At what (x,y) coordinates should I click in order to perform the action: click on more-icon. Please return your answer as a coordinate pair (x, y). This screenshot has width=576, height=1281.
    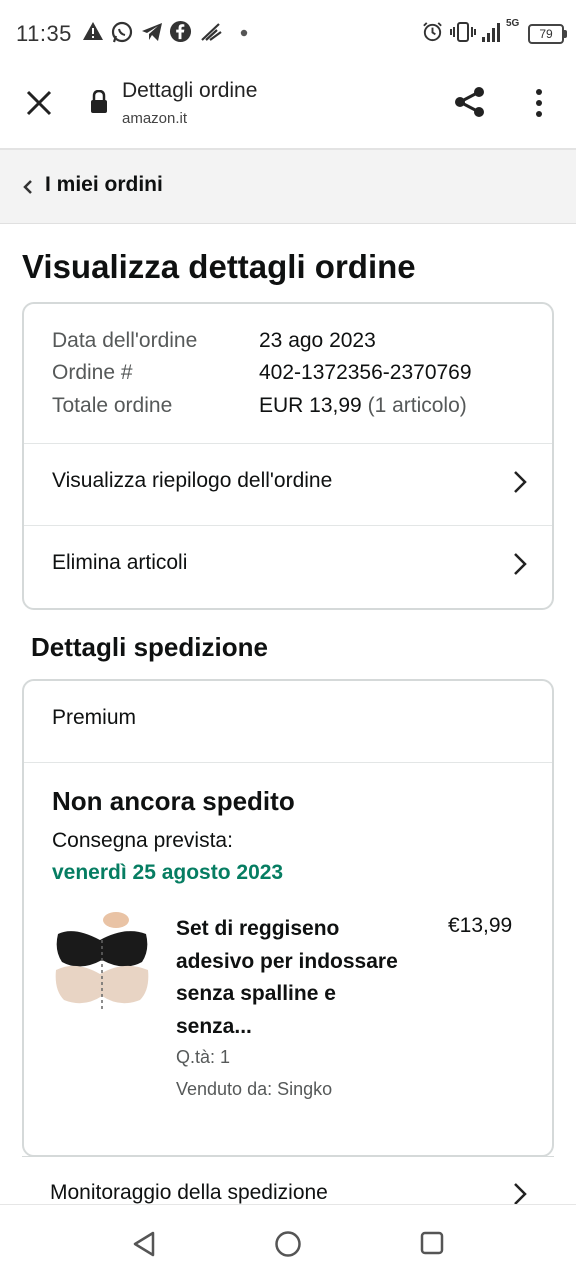
    Looking at the image, I should click on (539, 103).